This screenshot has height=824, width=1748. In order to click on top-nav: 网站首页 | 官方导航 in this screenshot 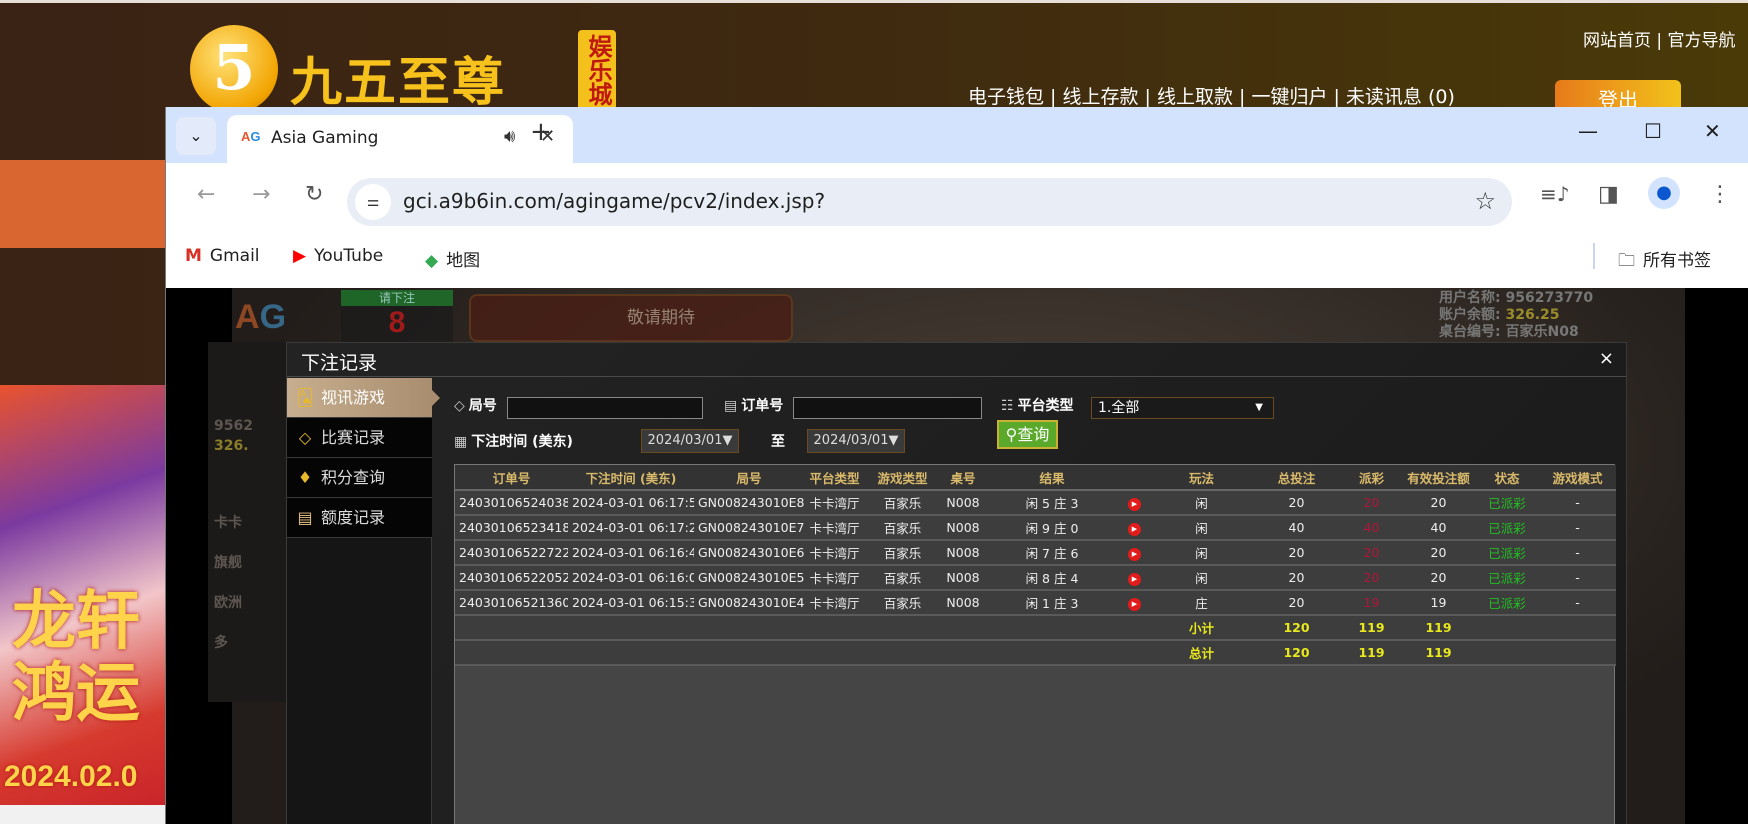, I will do `click(1659, 38)`.